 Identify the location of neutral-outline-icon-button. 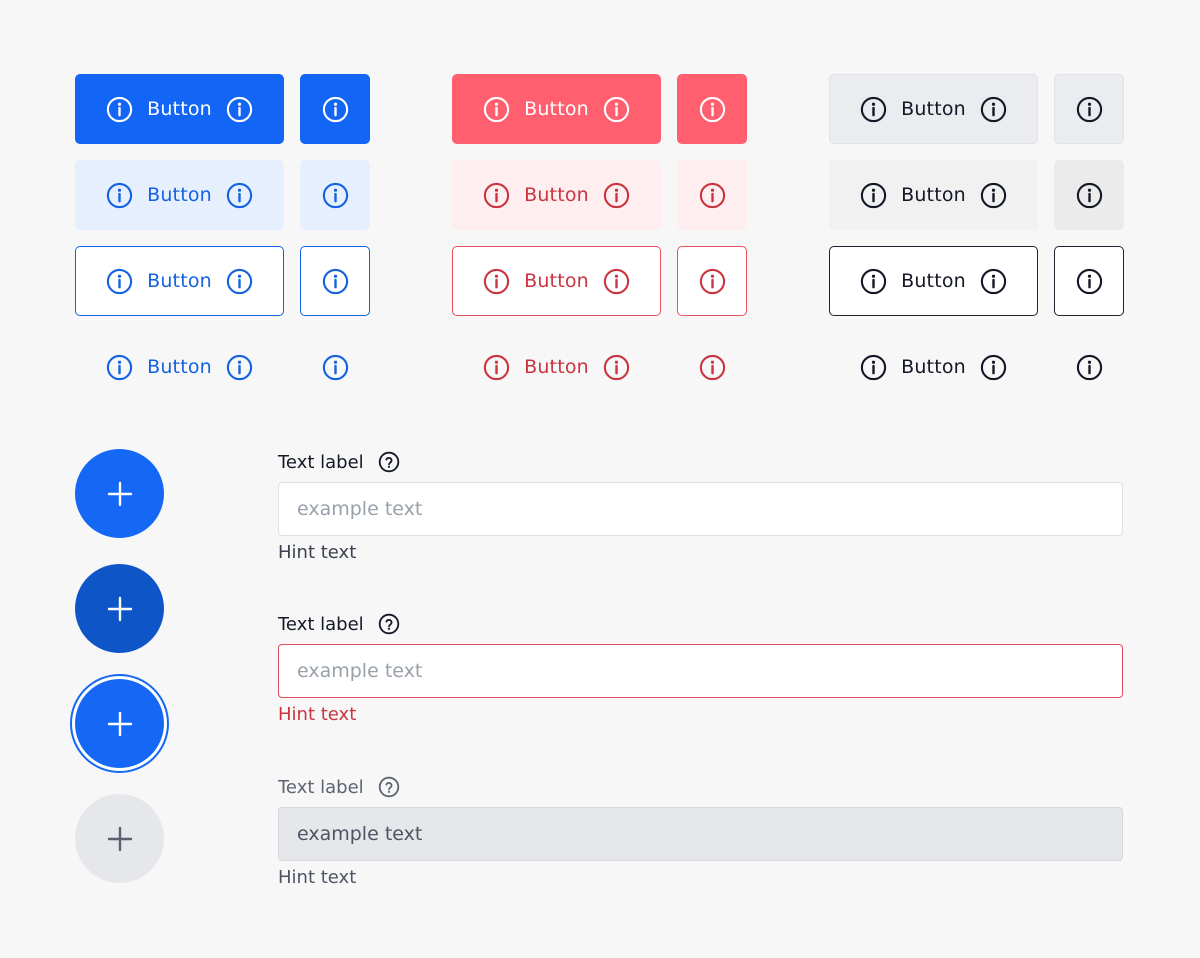
(1089, 281).